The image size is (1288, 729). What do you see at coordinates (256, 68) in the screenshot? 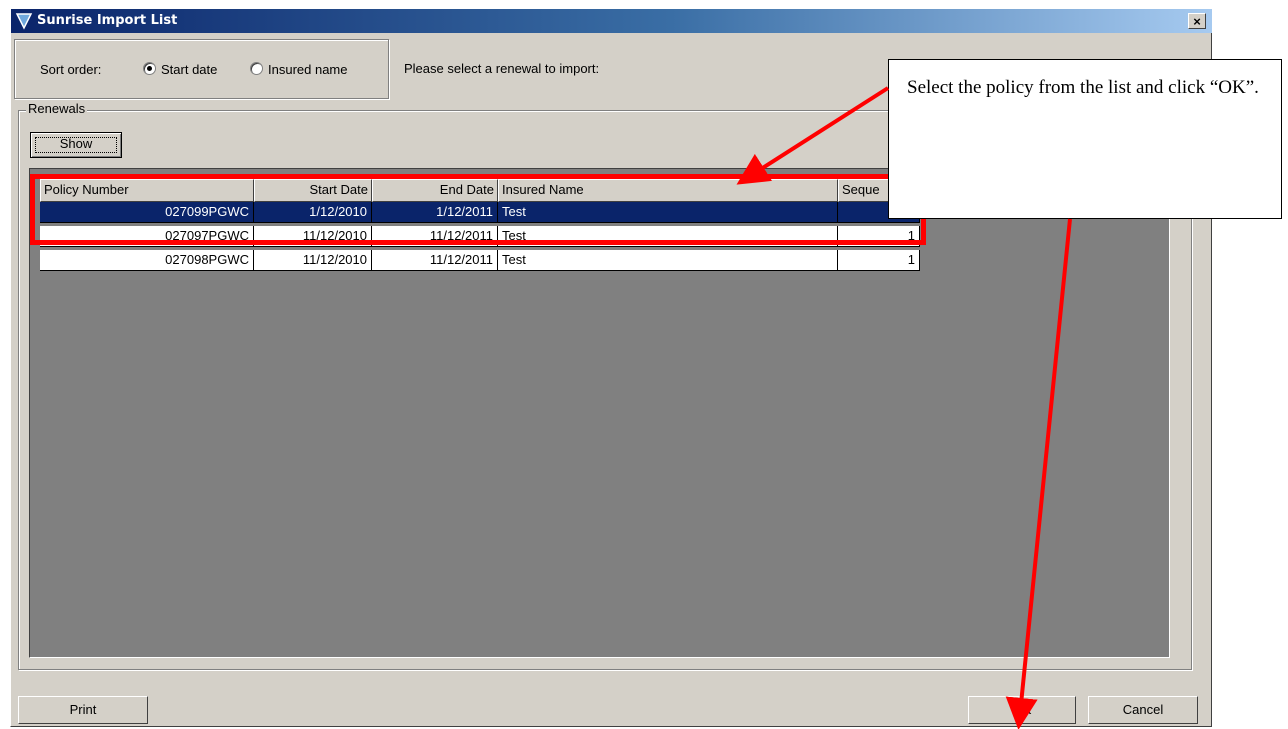
I see `radio-insured-name` at bounding box center [256, 68].